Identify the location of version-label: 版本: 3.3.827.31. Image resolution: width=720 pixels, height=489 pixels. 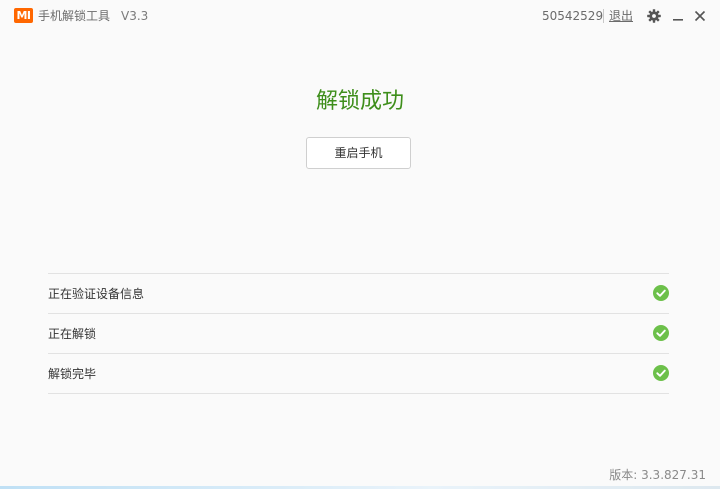
(657, 475).